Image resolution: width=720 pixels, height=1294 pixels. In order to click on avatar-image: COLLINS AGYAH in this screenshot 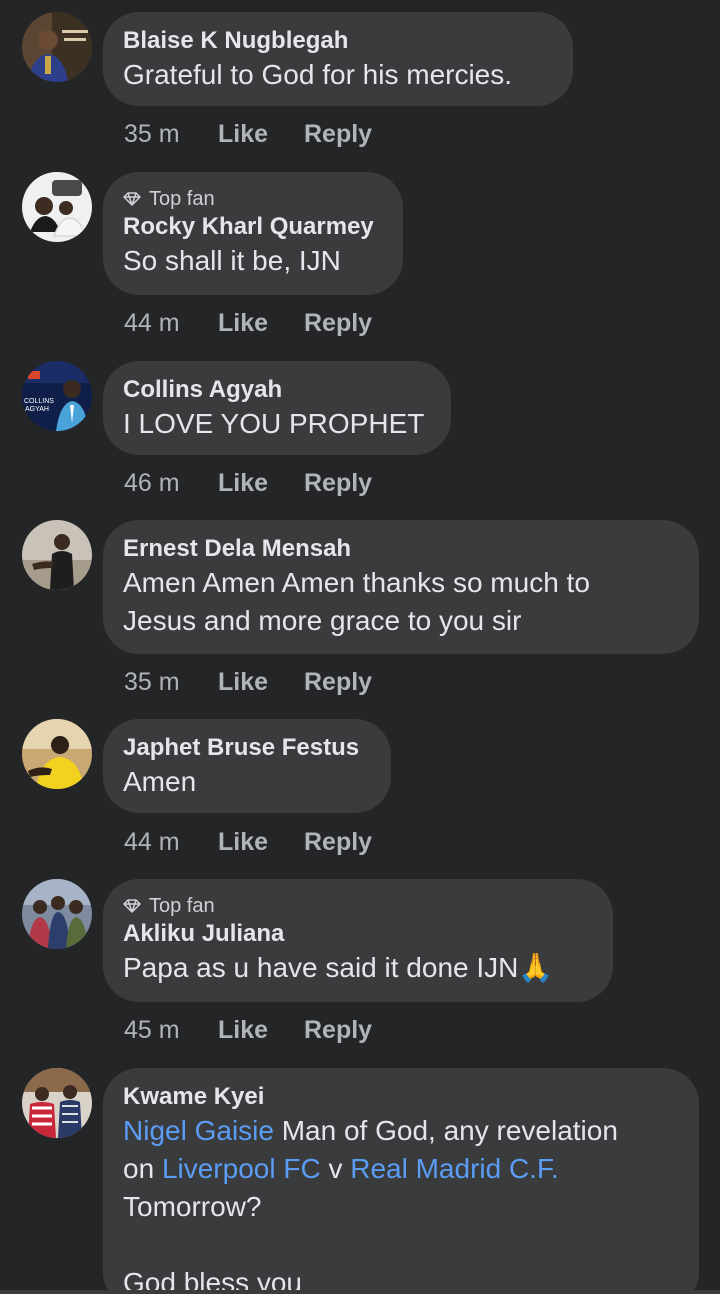, I will do `click(57, 396)`.